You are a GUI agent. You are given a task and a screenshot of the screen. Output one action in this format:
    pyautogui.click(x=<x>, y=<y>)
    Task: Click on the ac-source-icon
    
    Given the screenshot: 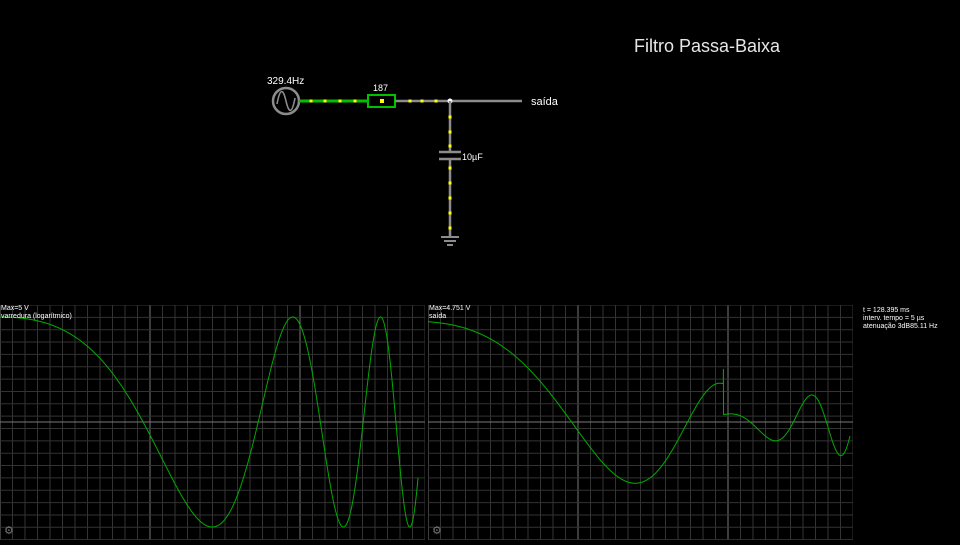 What is the action you would take?
    pyautogui.click(x=286, y=101)
    